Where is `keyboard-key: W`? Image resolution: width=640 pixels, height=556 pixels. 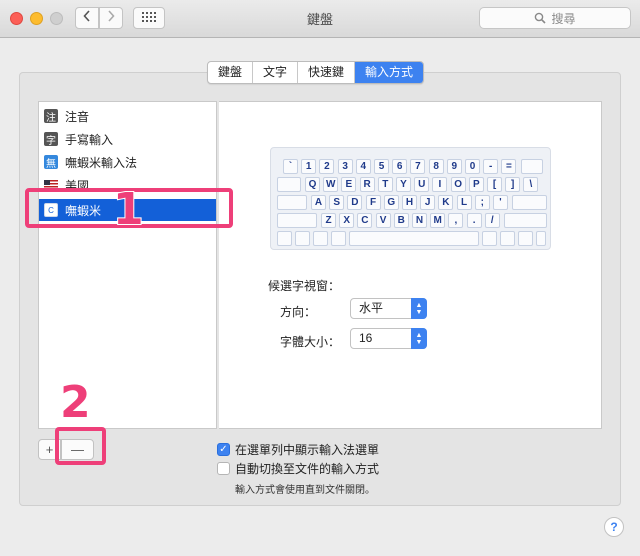
keyboard-key: W is located at coordinates (331, 184).